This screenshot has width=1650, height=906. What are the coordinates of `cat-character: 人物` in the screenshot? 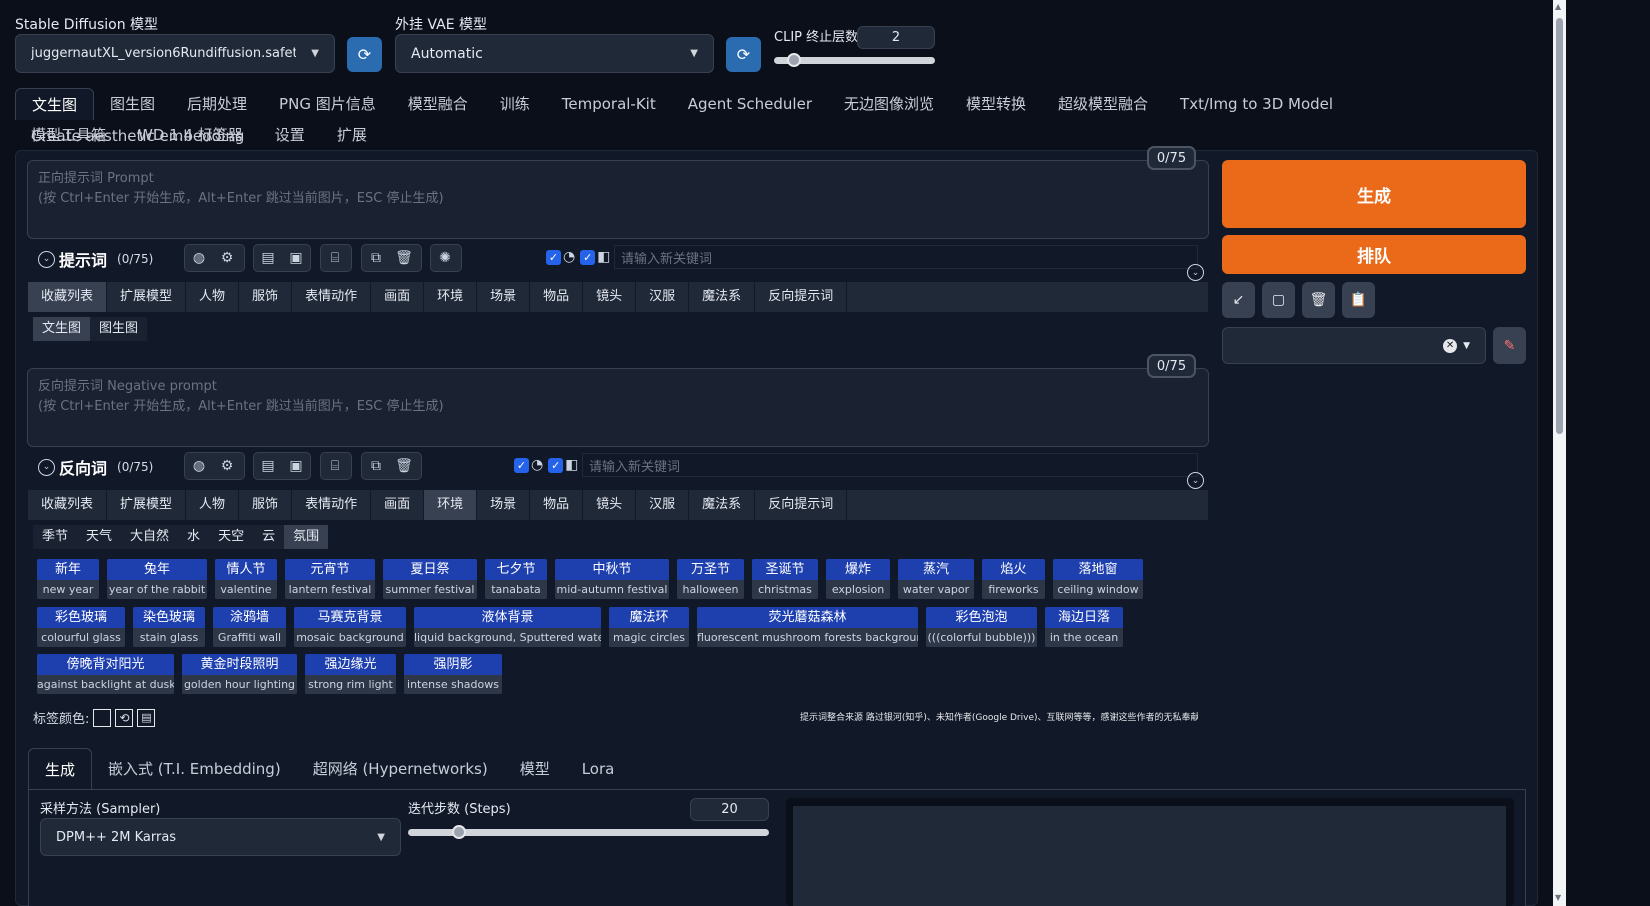 It's located at (213, 505).